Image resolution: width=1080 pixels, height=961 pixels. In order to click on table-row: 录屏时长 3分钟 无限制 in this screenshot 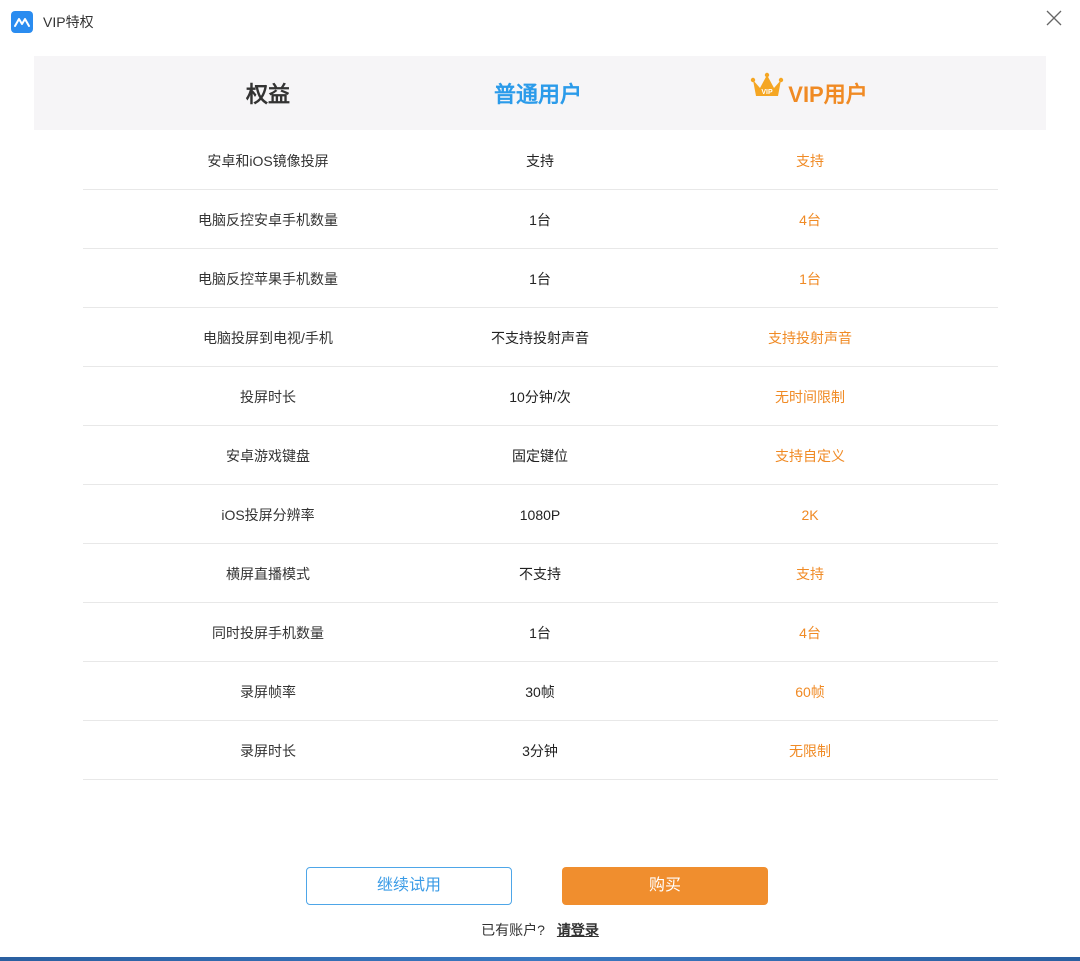, I will do `click(540, 750)`.